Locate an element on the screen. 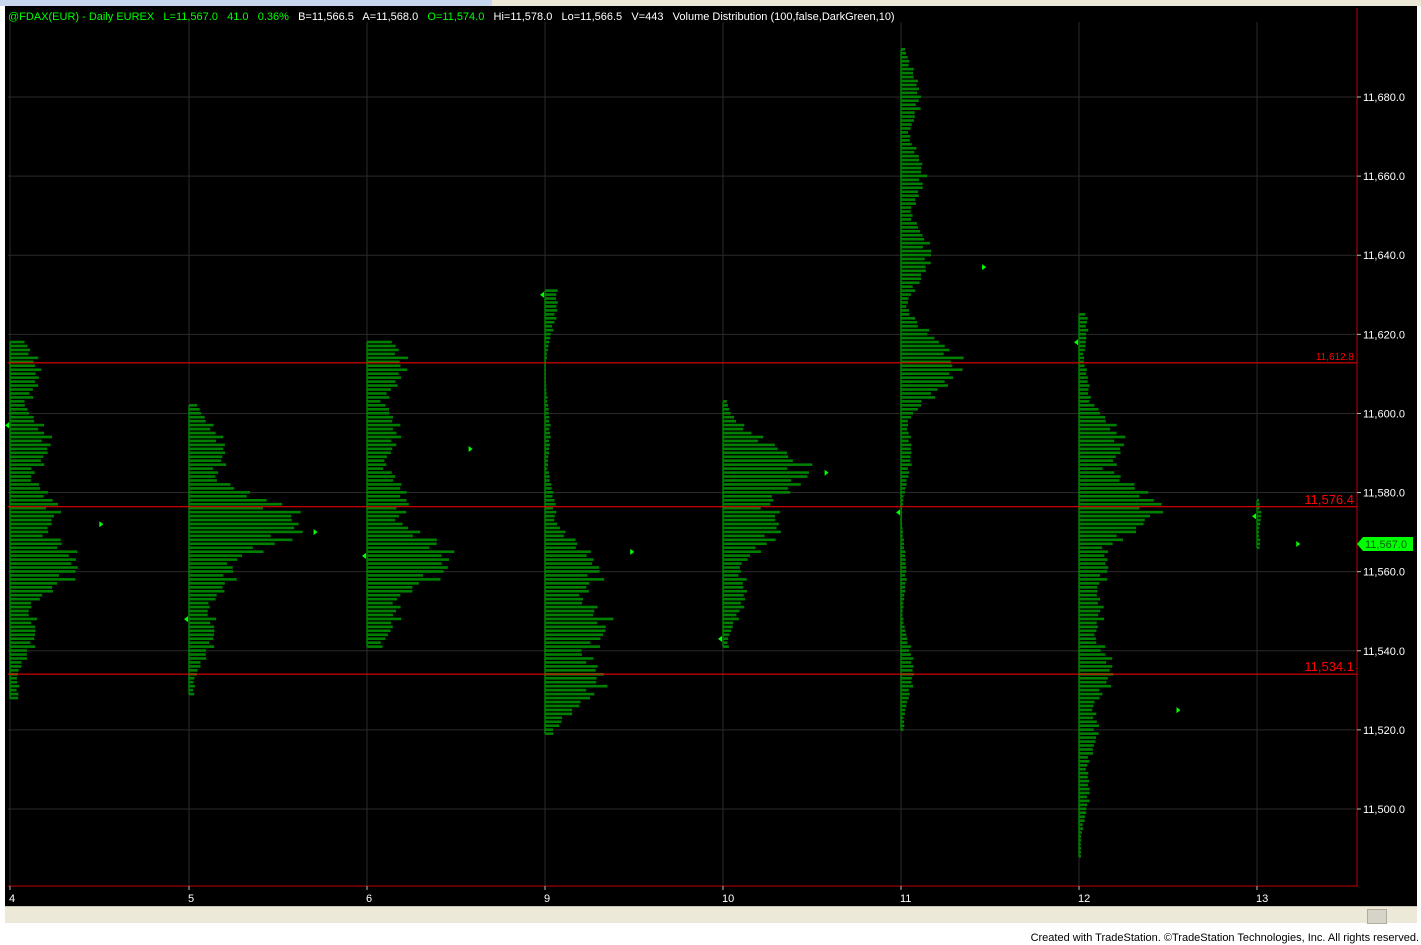  price-tick-label: 11,640.0 is located at coordinates (1384, 256).